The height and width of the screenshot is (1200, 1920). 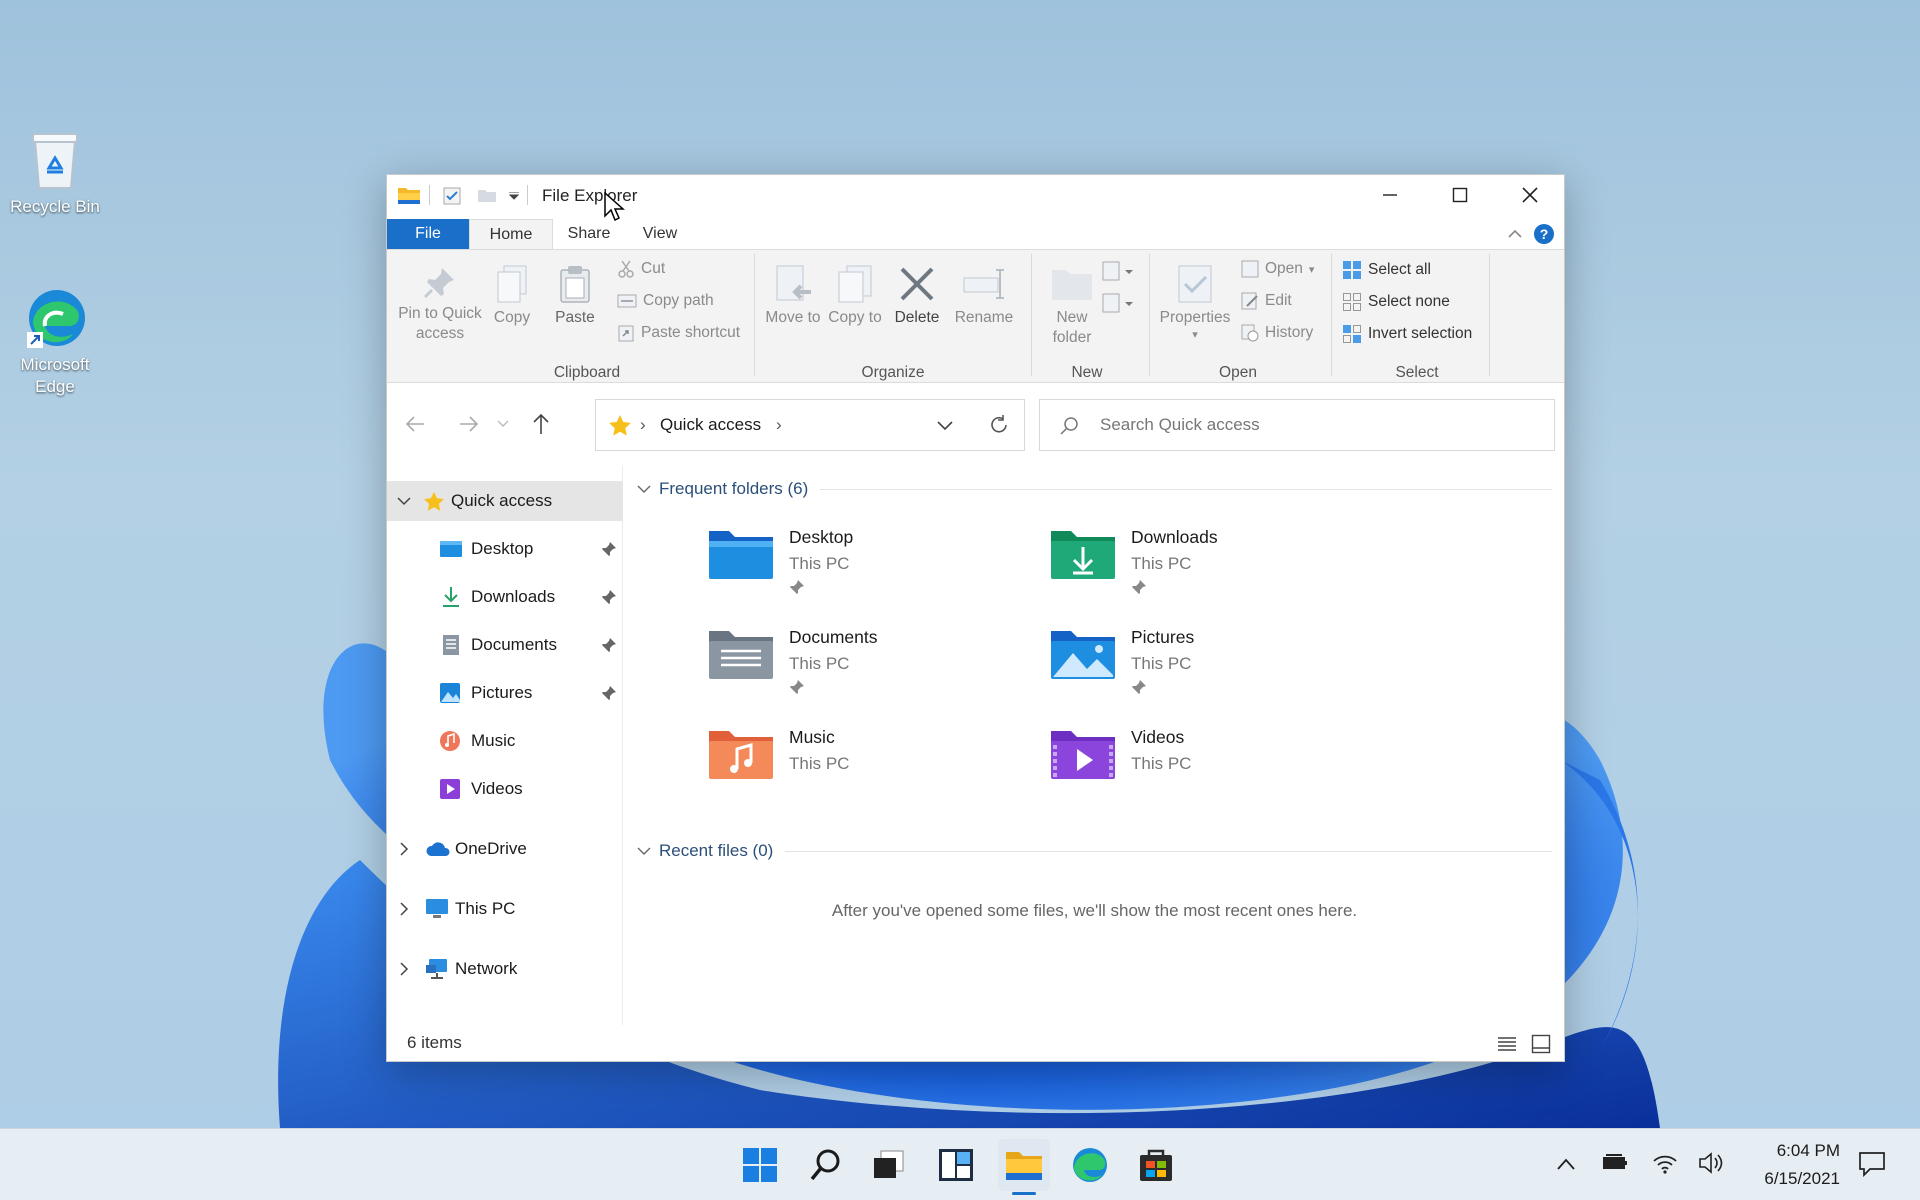 I want to click on paste-button: Paste, so click(x=575, y=296).